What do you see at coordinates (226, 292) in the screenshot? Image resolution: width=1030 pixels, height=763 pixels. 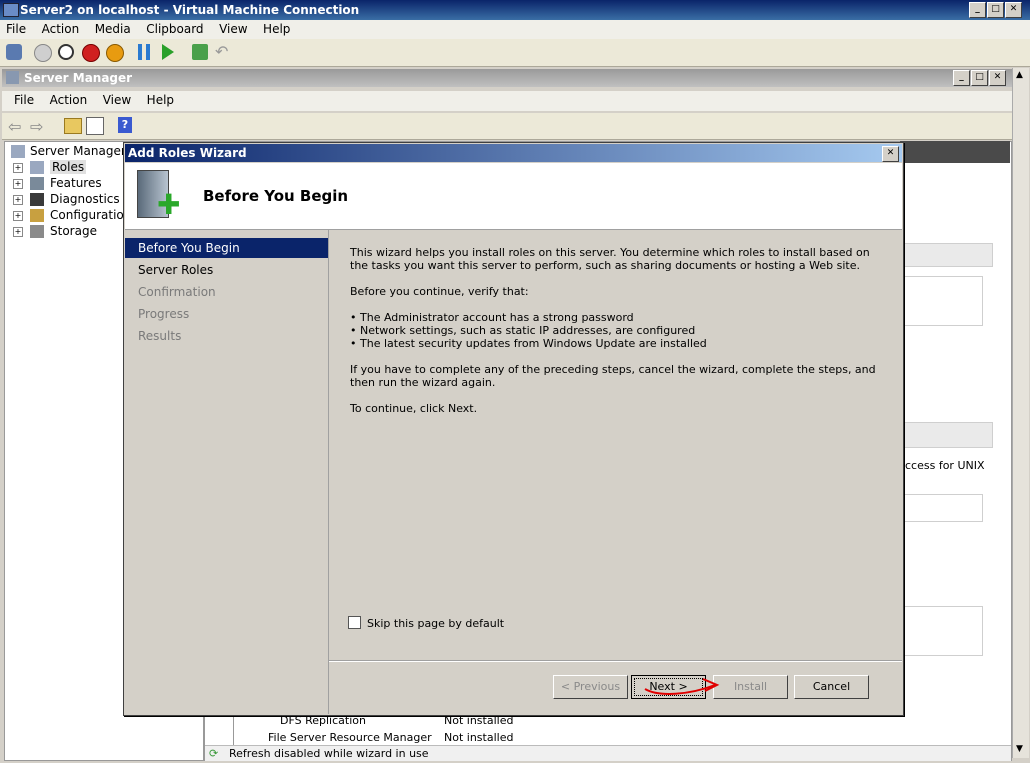 I see `wizard-step-confirmation: Confirmation` at bounding box center [226, 292].